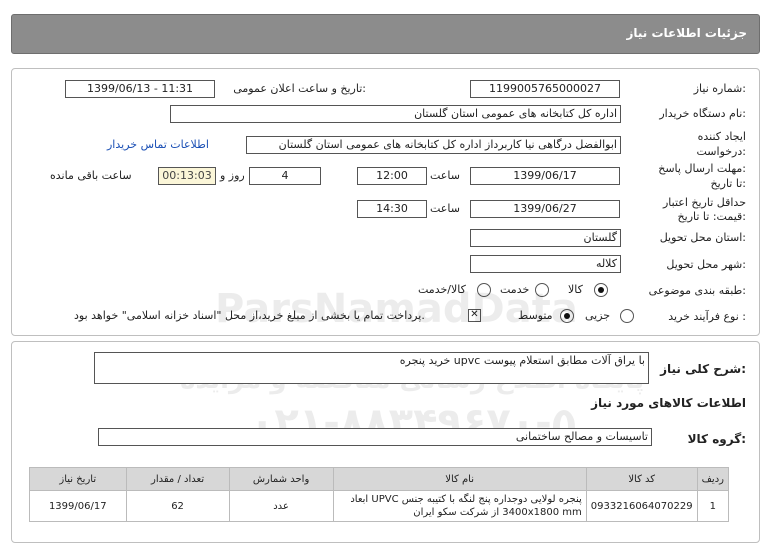  Describe the element at coordinates (281, 506) in the screenshot. I see `cell-unit: عدد` at that location.